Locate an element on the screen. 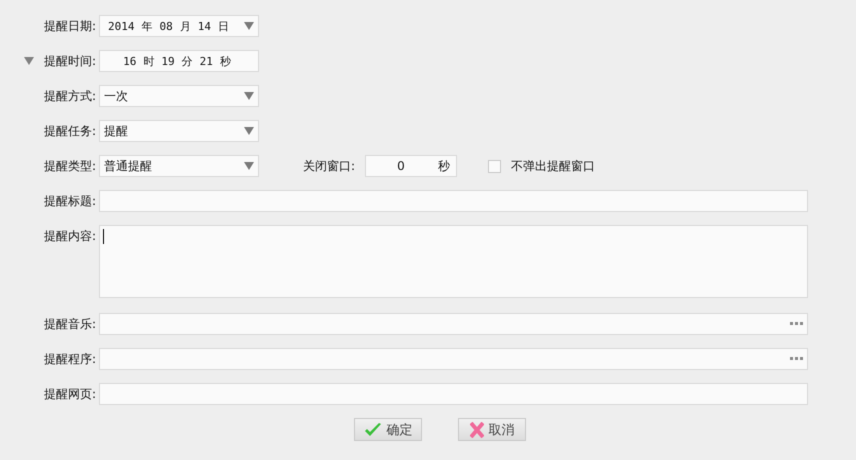 The width and height of the screenshot is (856, 460). confirm-button: 确定 is located at coordinates (388, 429).